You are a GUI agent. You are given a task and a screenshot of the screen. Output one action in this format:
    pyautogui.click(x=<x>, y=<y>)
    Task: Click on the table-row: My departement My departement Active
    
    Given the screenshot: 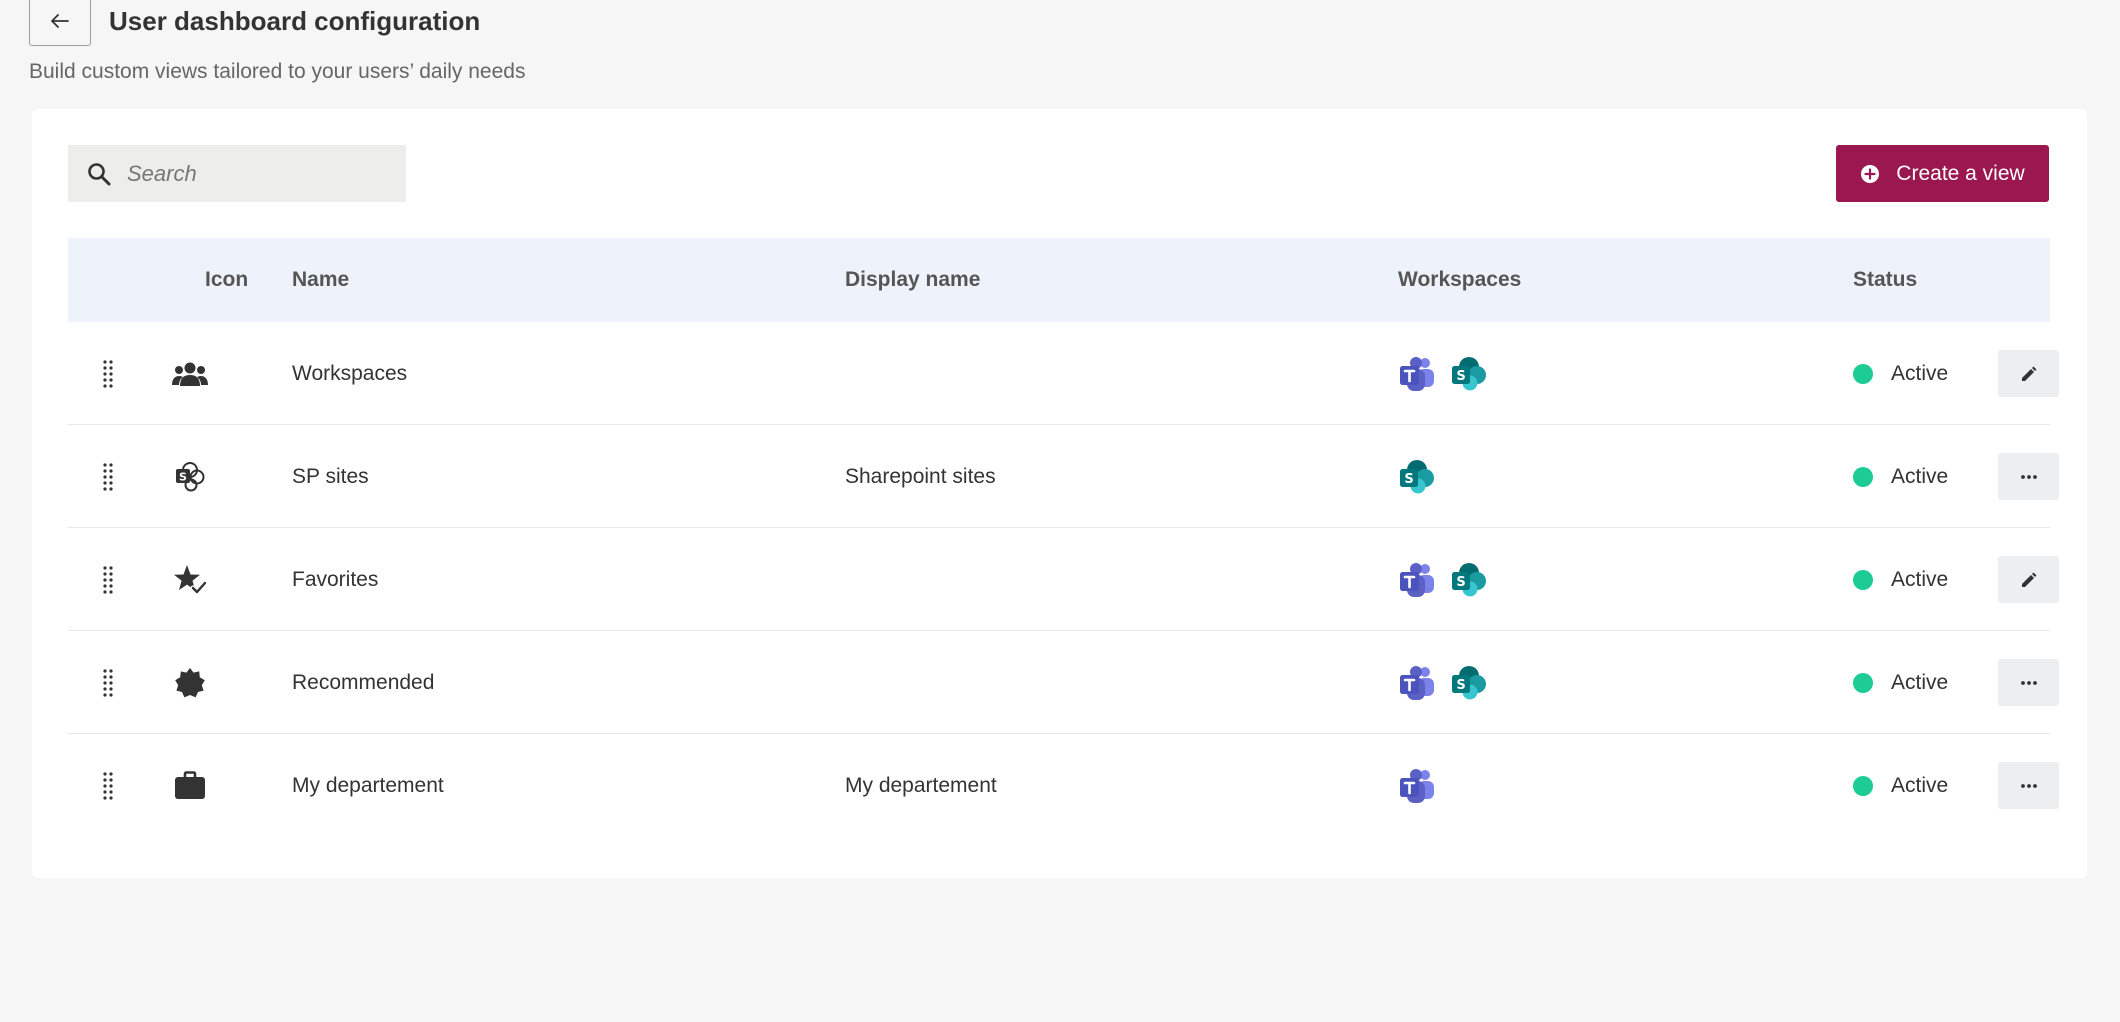 What is the action you would take?
    pyautogui.click(x=1063, y=785)
    